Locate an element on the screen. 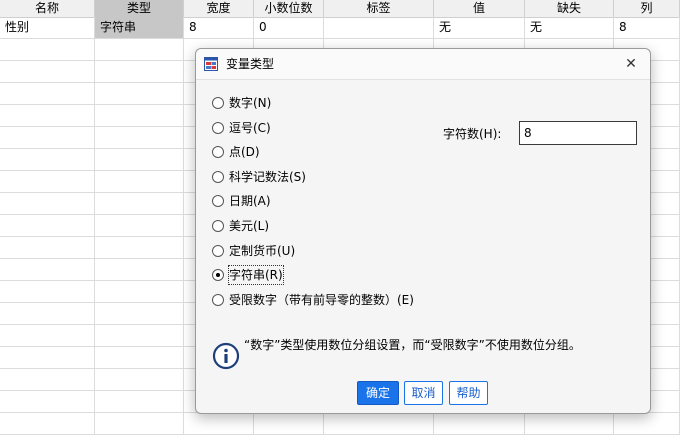  radio-label: 美元(L) is located at coordinates (249, 226).